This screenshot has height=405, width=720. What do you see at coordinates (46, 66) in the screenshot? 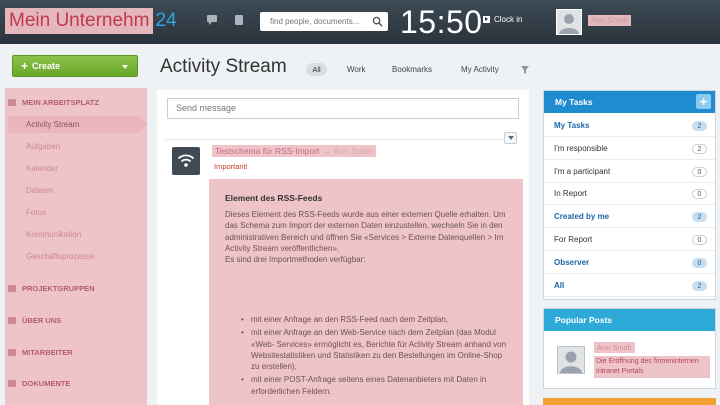
I see `create-label: Create` at bounding box center [46, 66].